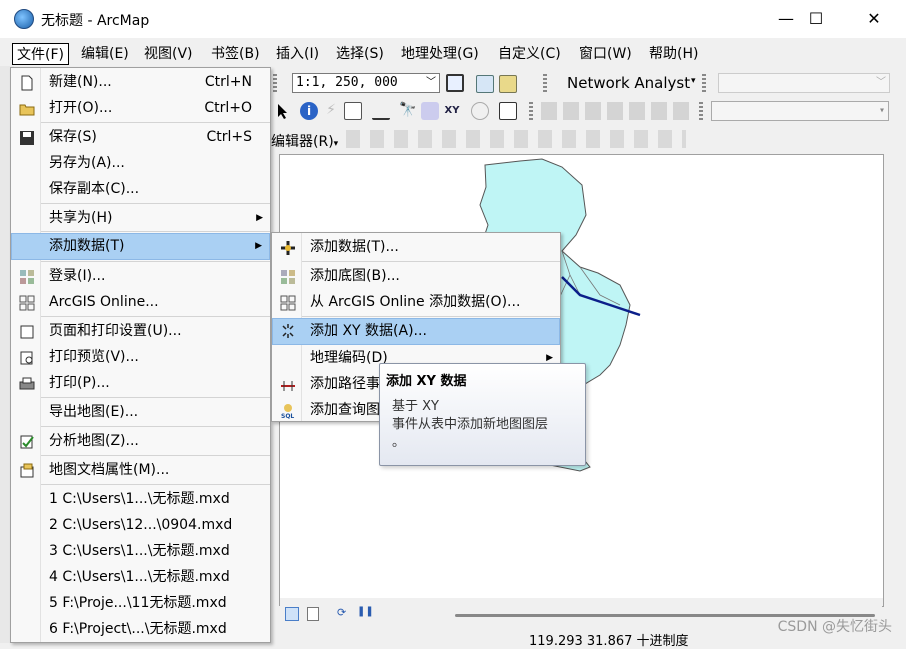 Image resolution: width=906 pixels, height=649 pixels. I want to click on catalog-icon, so click(508, 84).